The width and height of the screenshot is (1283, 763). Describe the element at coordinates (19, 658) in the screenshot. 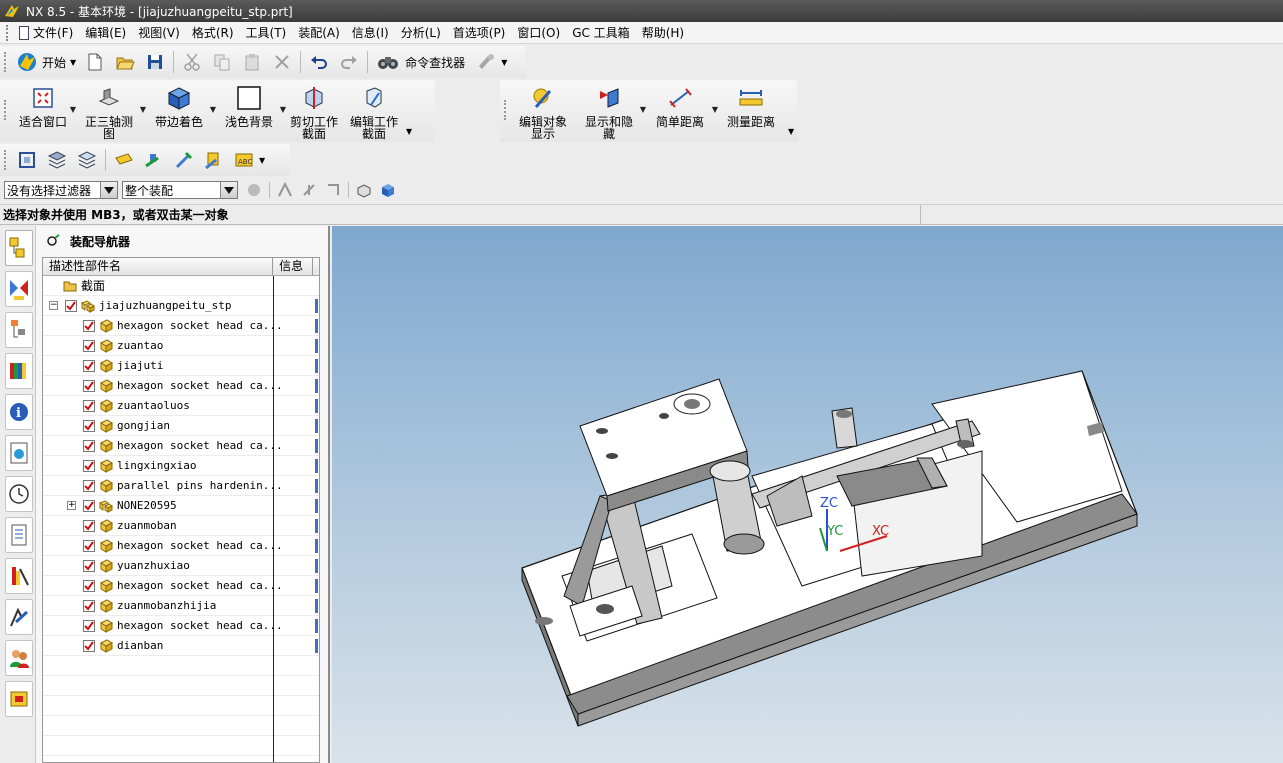

I see `resource-system-scenes-tab` at that location.